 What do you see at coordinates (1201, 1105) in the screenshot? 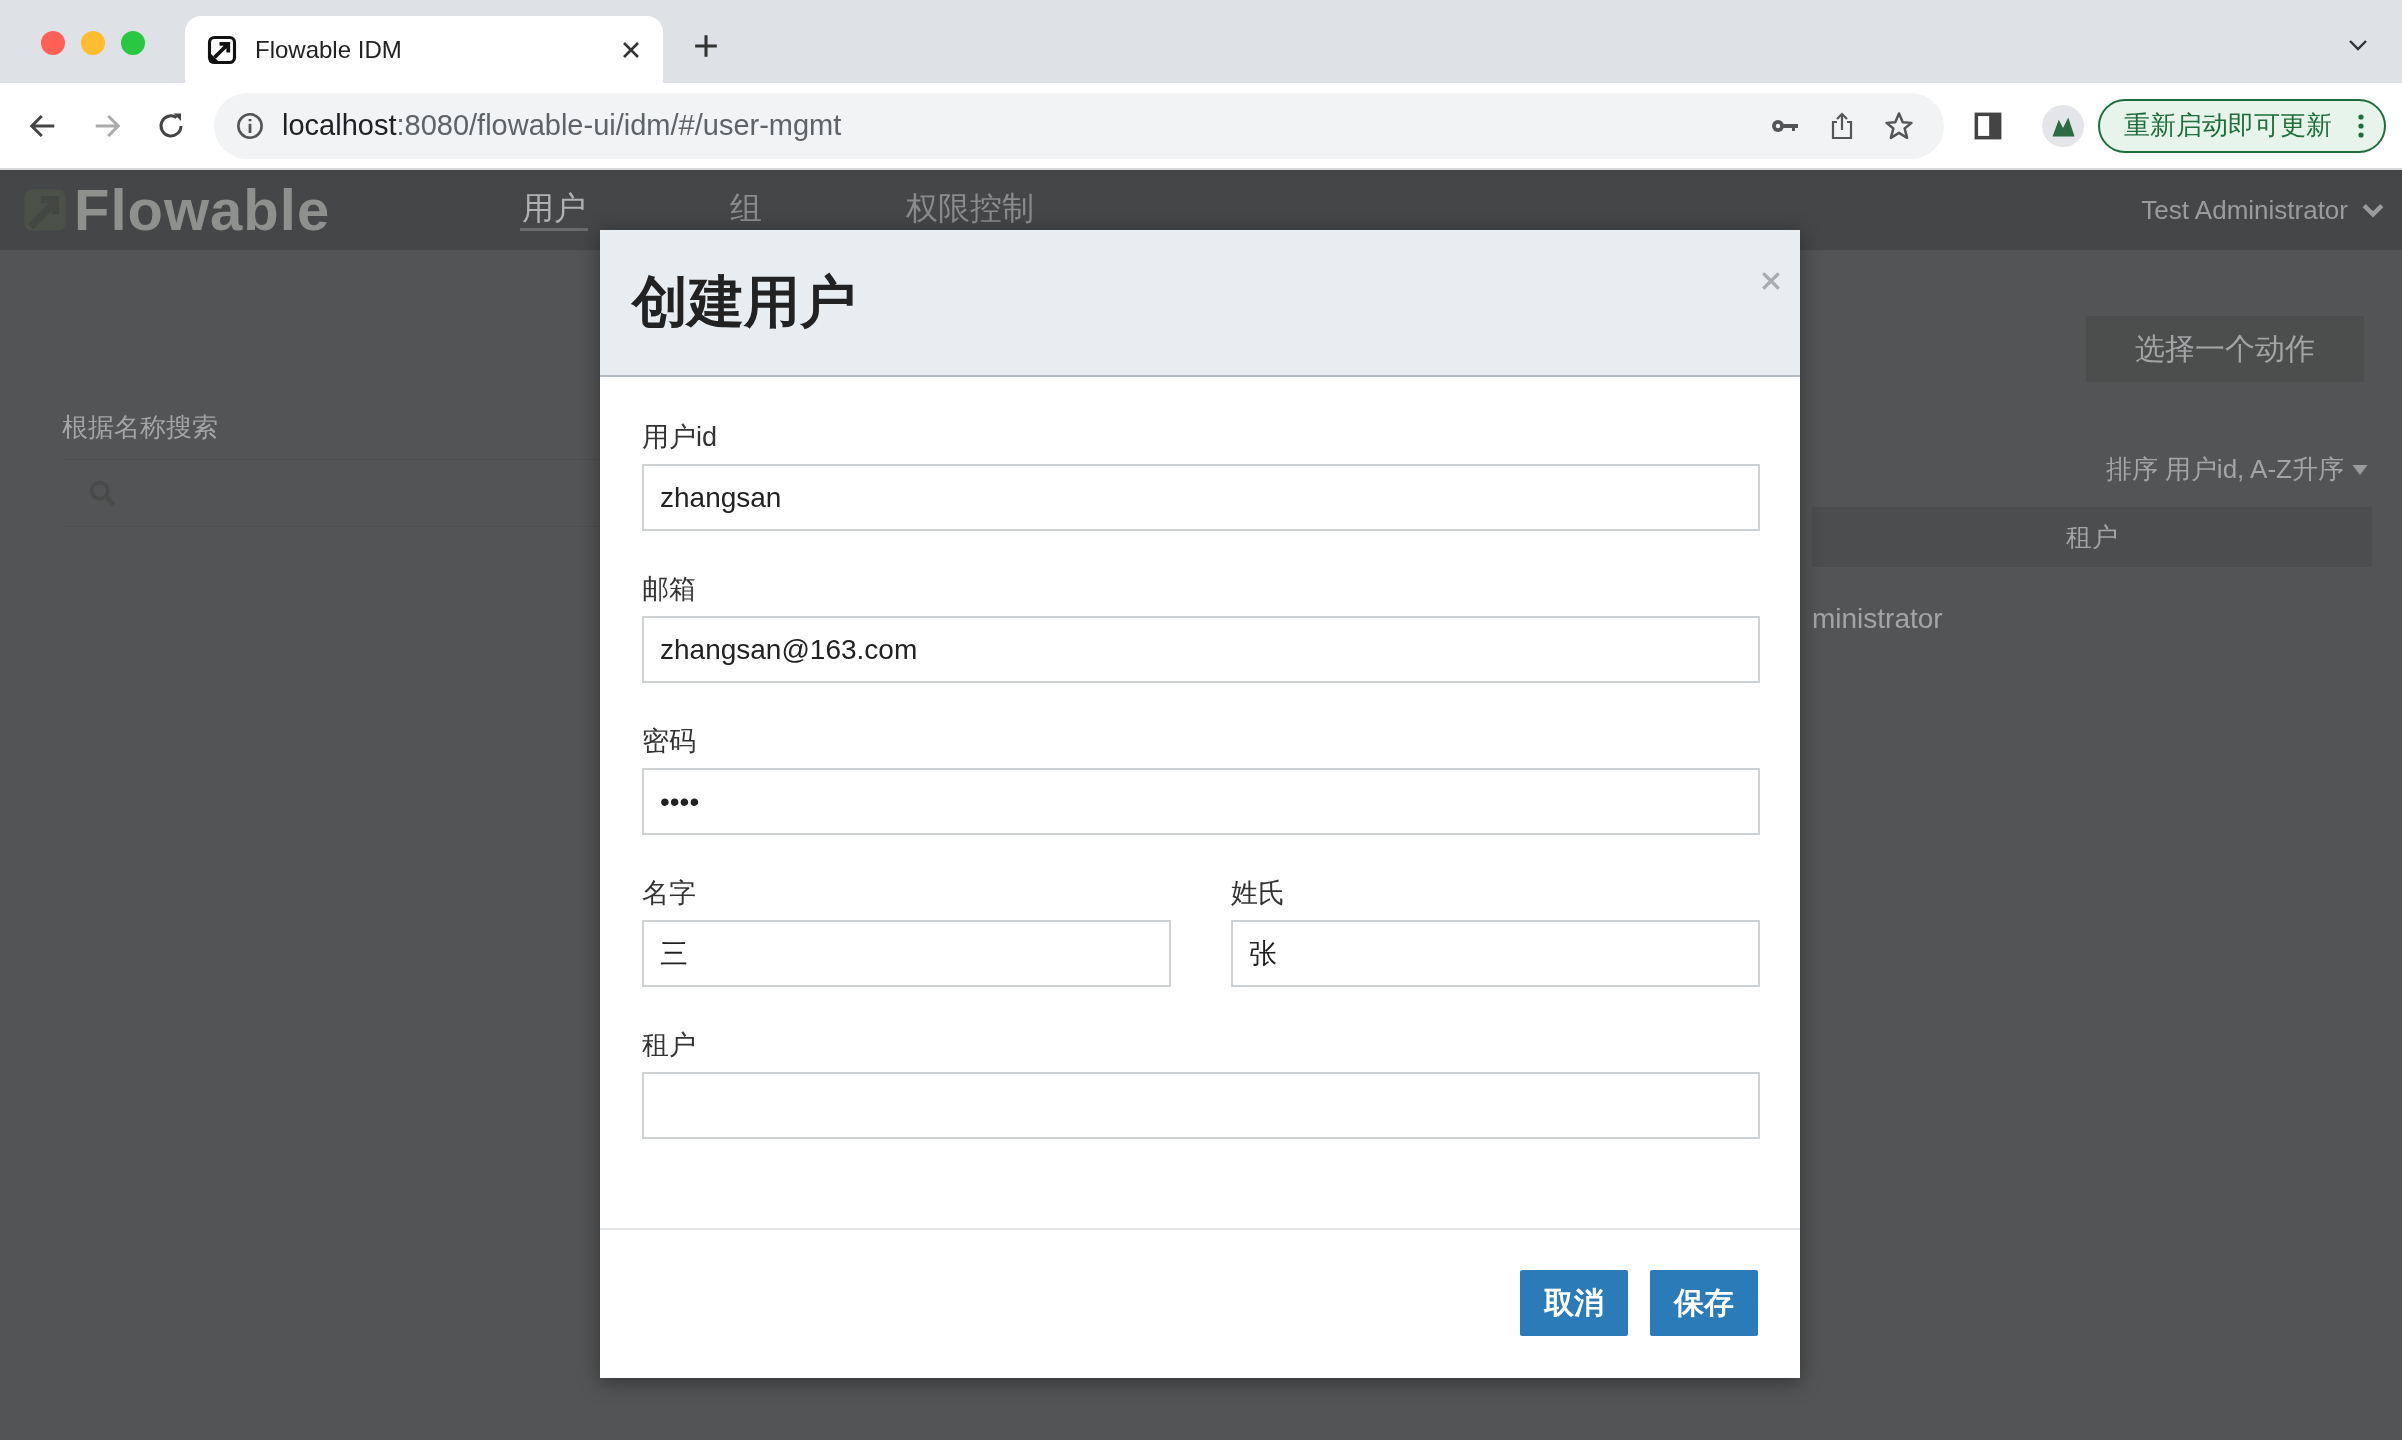
I see `input-field` at bounding box center [1201, 1105].